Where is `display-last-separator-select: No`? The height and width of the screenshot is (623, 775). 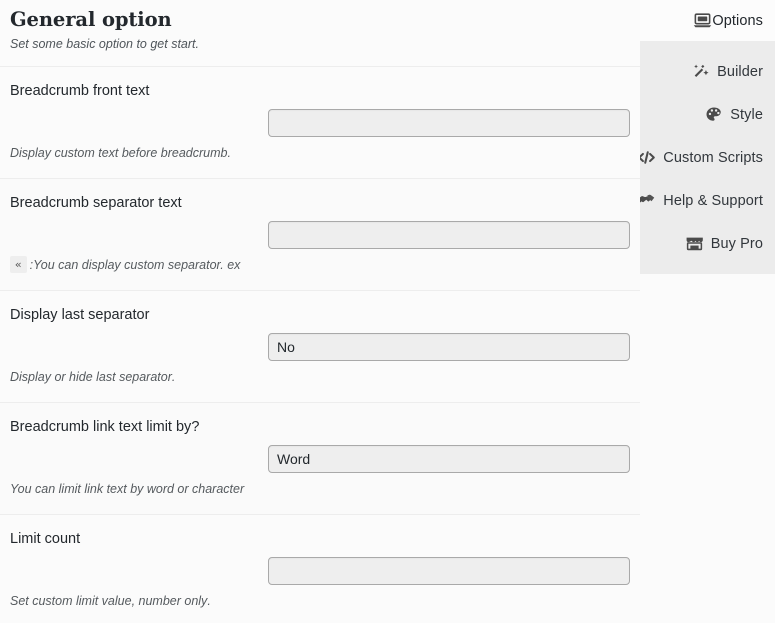 display-last-separator-select: No is located at coordinates (449, 347).